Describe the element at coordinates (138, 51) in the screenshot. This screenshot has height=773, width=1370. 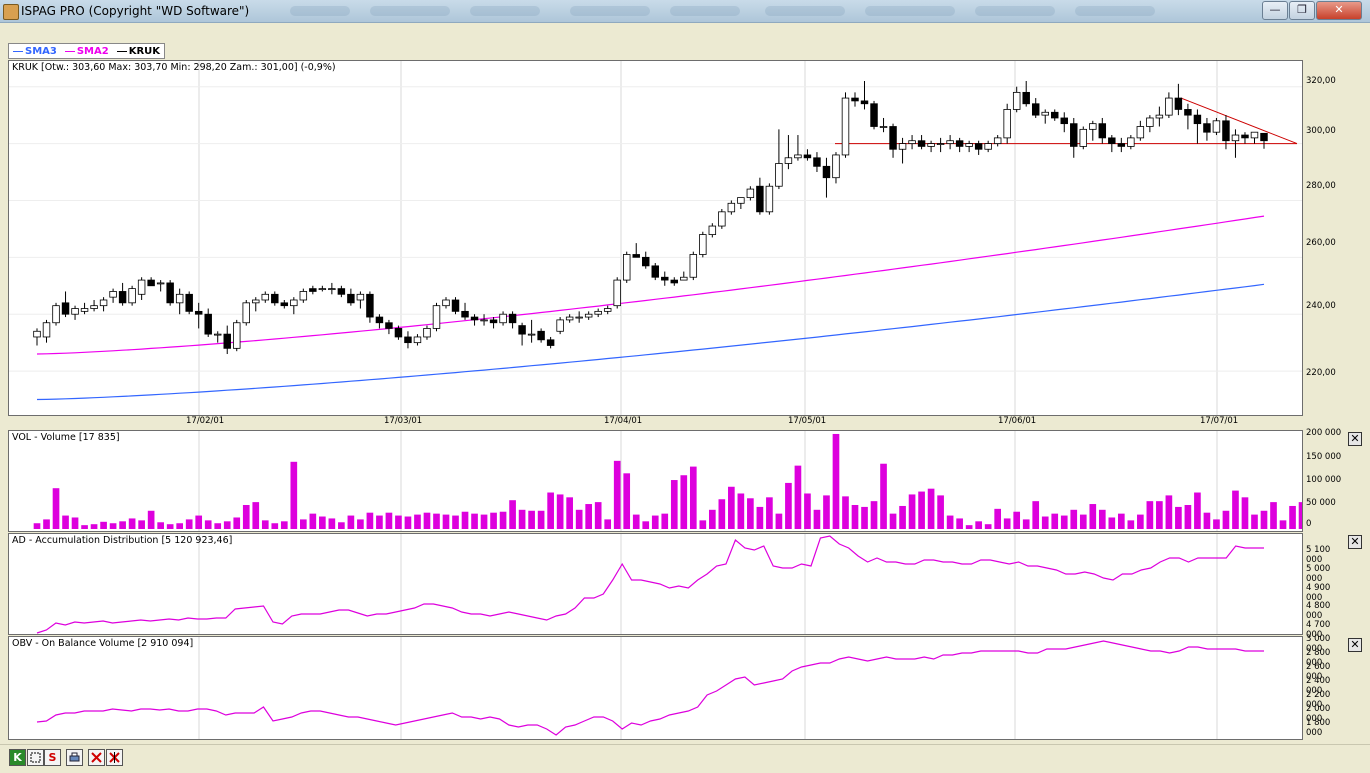
I see `legend-item-kruk: KRUK` at that location.